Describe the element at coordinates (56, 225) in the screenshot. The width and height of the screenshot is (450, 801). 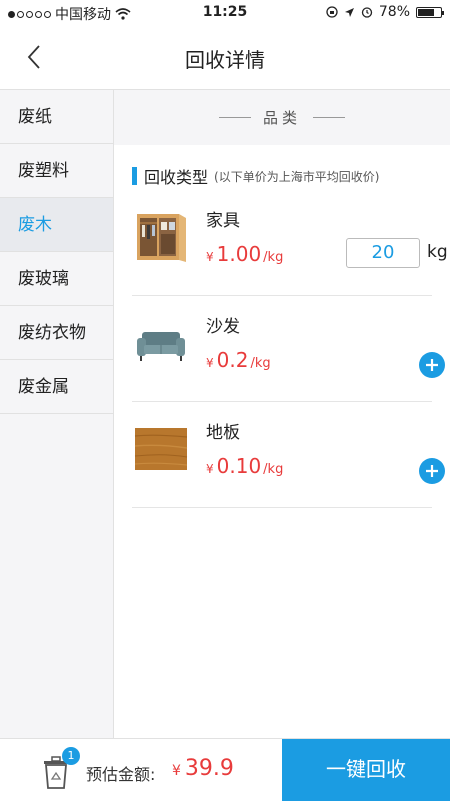
I see `sidebar-item-wood: 废木` at that location.